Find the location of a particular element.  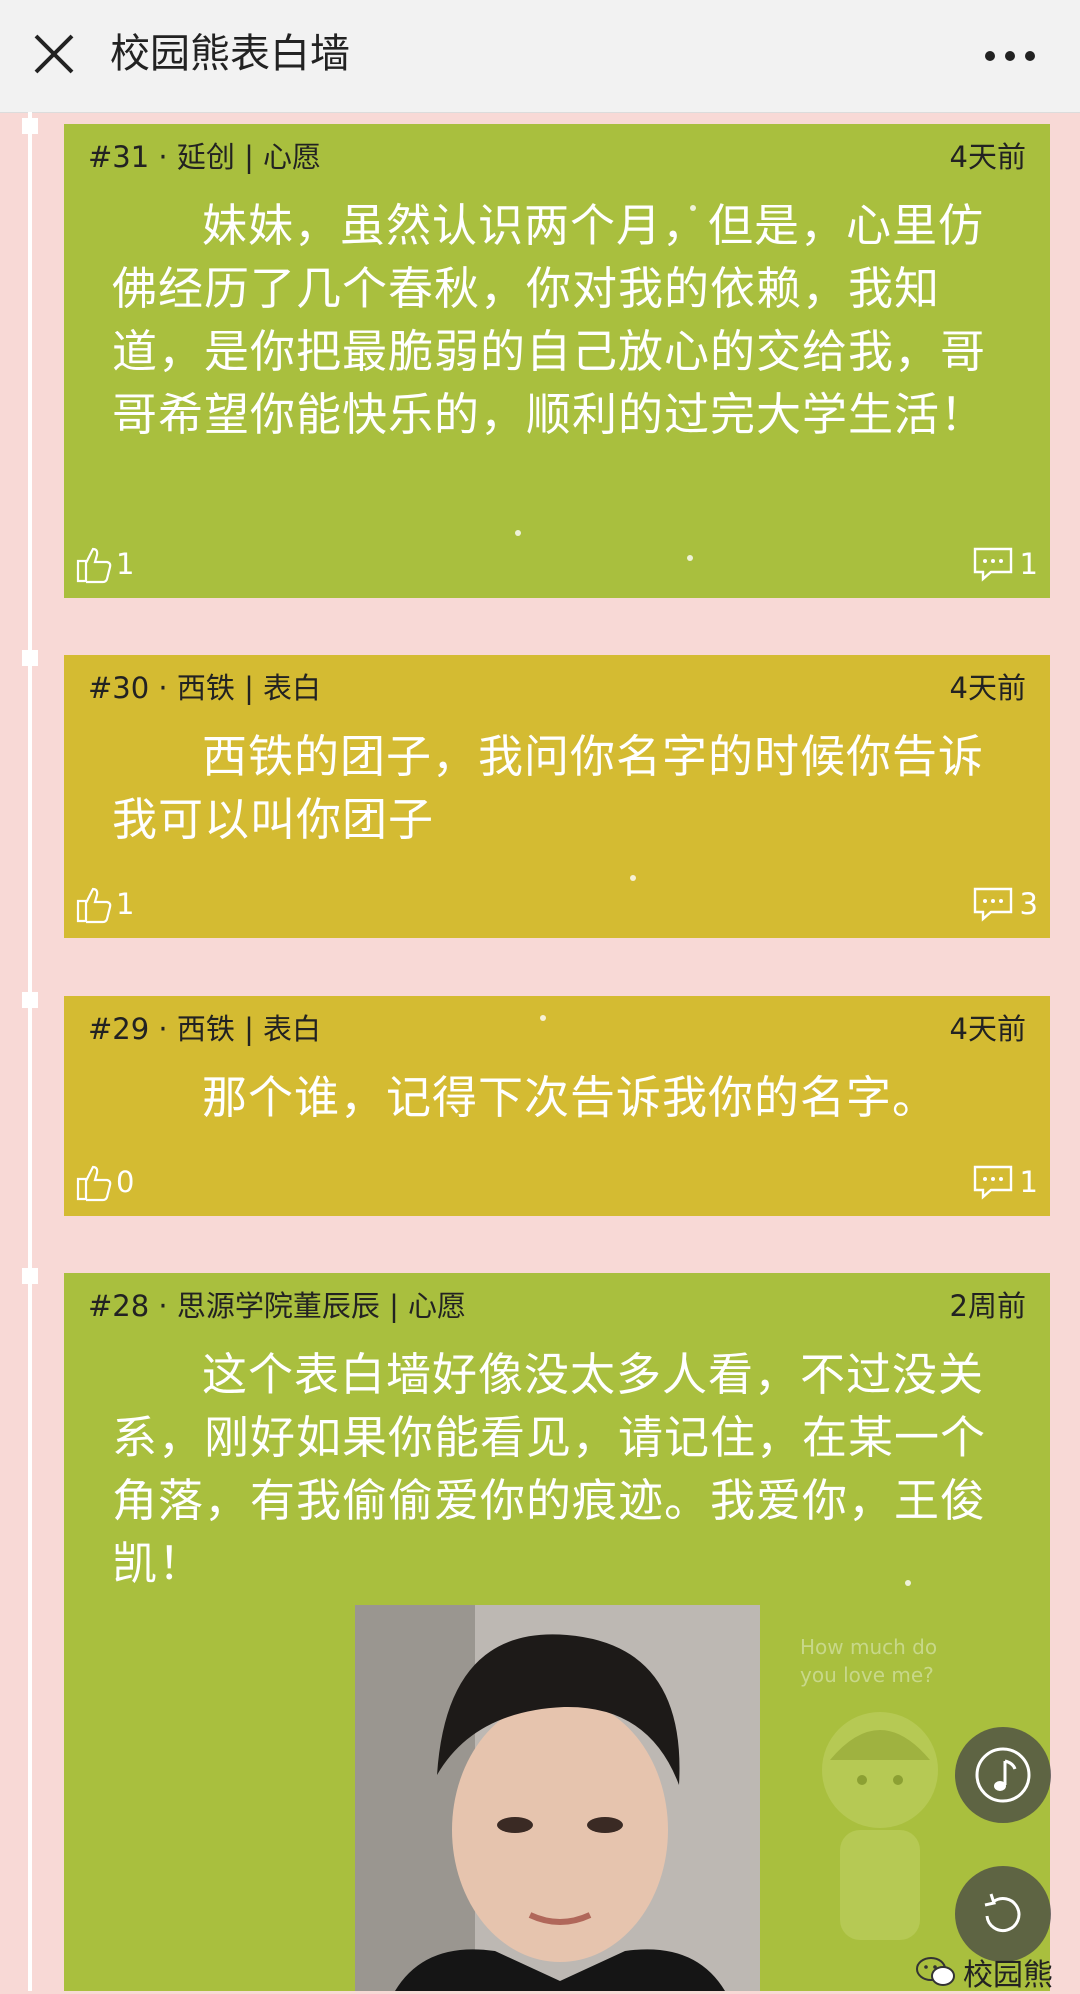

comment-button: 3 is located at coordinates (1005, 904).